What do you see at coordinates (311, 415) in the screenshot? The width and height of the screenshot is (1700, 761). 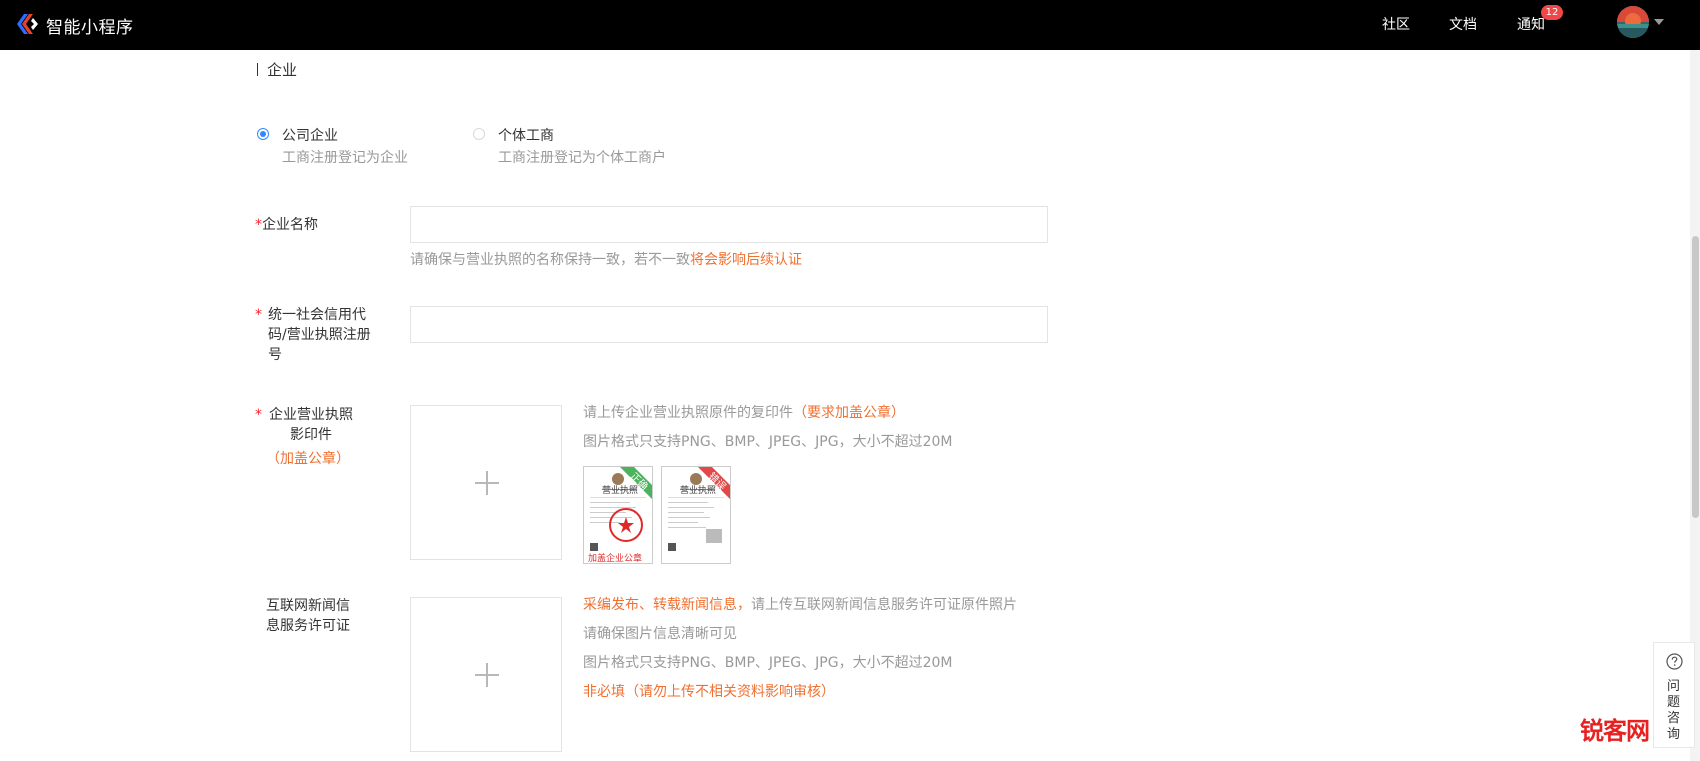 I see `license-copy-label-line: 企业营业执照` at bounding box center [311, 415].